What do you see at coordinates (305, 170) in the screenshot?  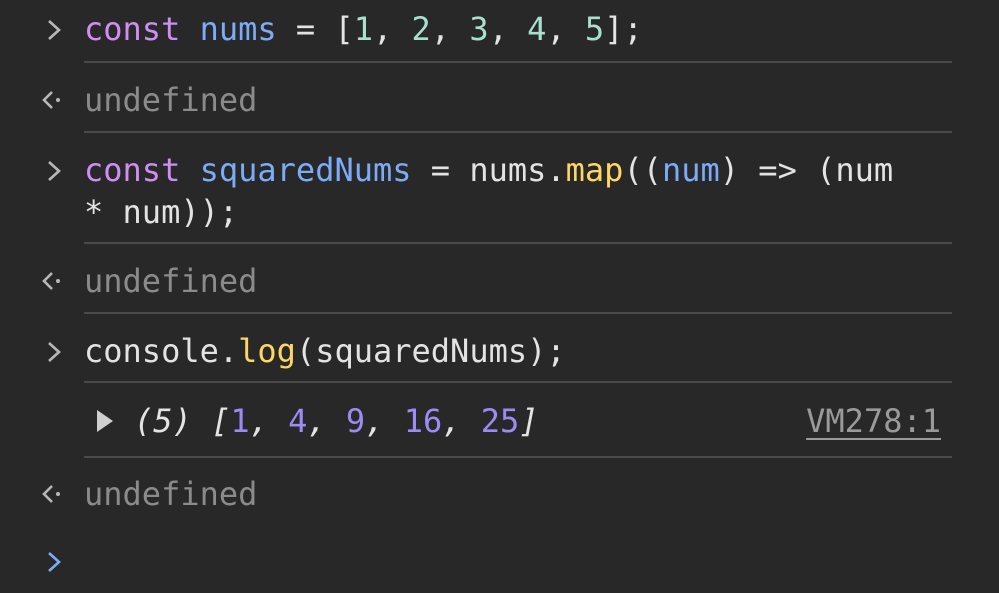 I see `code-token: squaredNums` at bounding box center [305, 170].